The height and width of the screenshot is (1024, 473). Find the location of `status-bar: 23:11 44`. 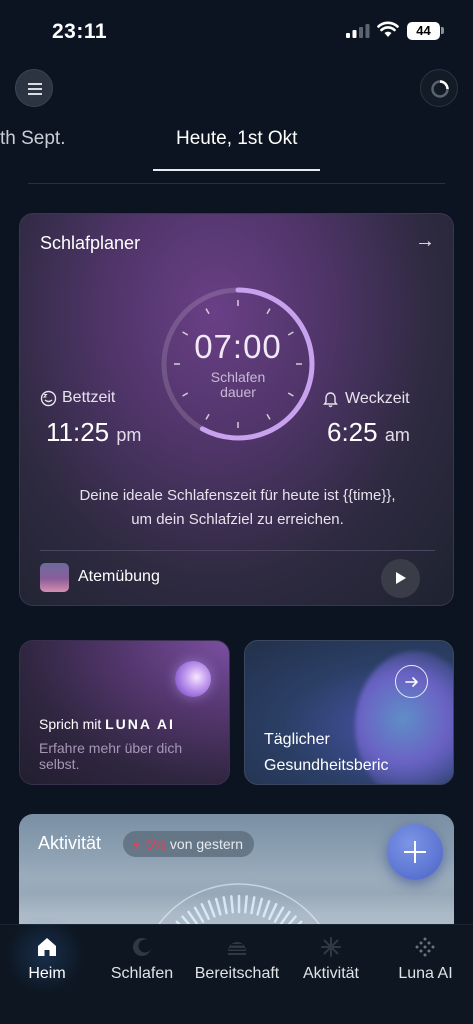

status-bar: 23:11 44 is located at coordinates (236, 30).